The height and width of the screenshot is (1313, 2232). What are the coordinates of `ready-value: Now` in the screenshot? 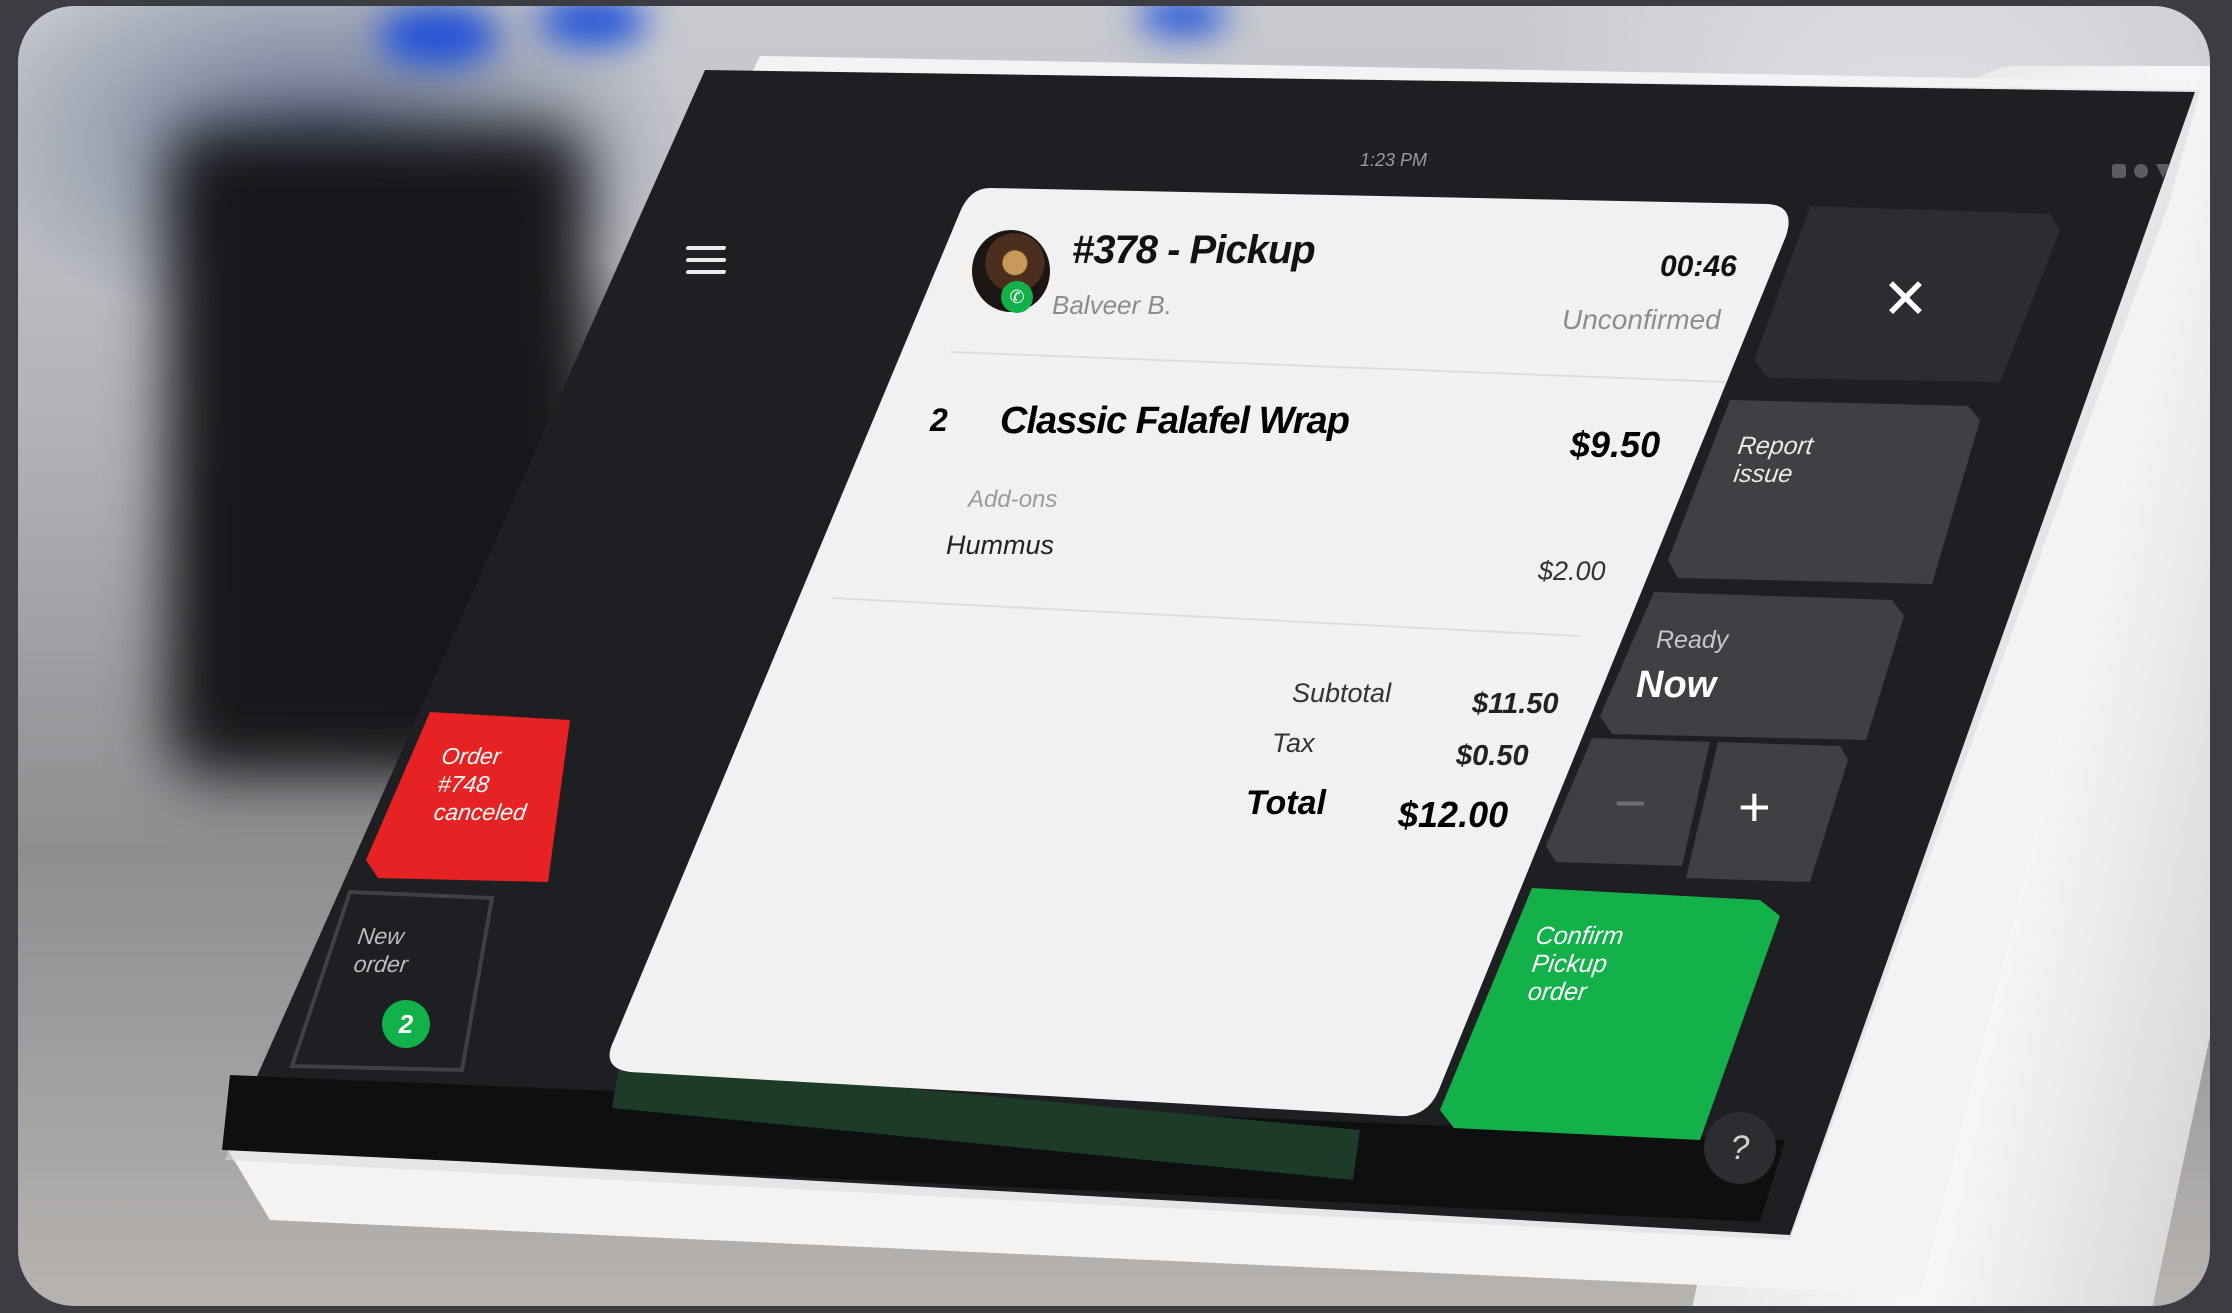 It's located at (1676, 685).